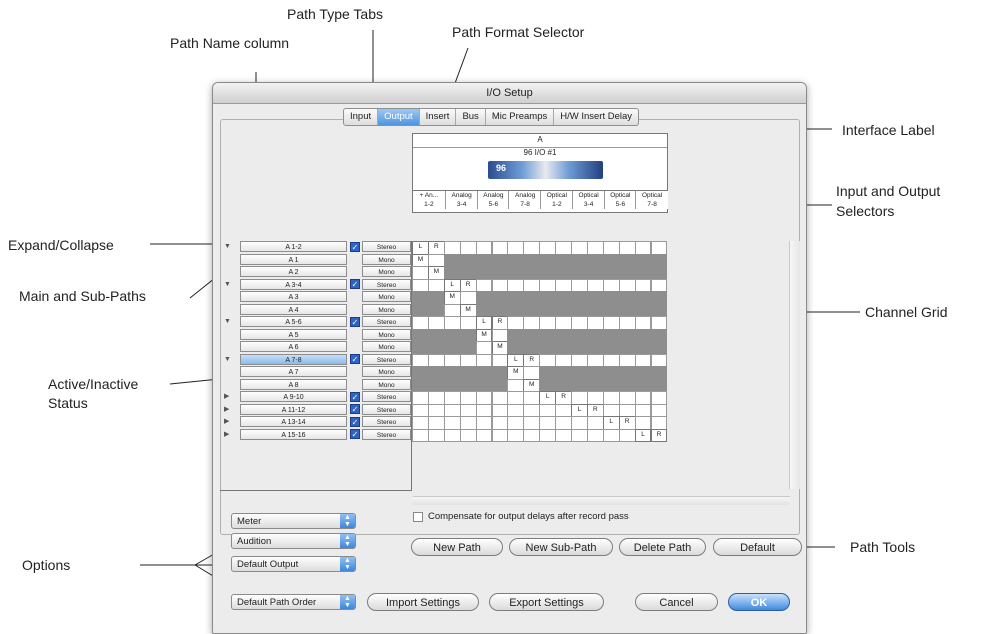 Image resolution: width=994 pixels, height=634 pixels. Describe the element at coordinates (293, 396) in the screenshot. I see `main-path-name: A 9-10` at that location.